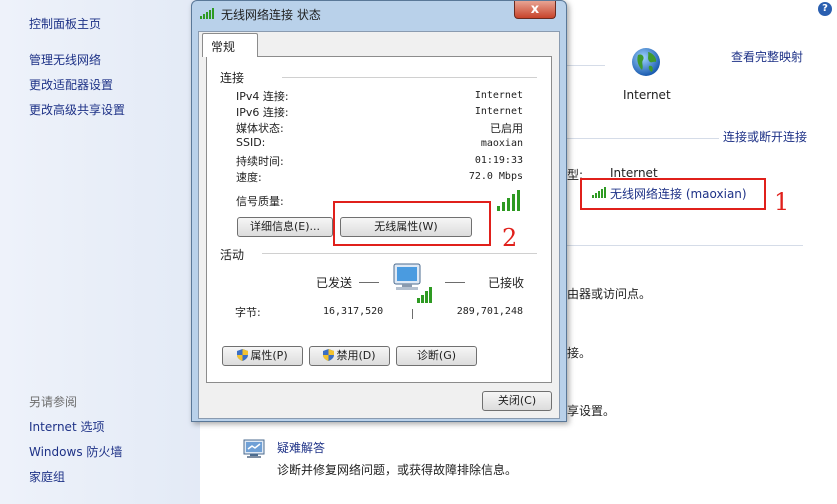 The height and width of the screenshot is (504, 837). Describe the element at coordinates (251, 142) in the screenshot. I see `ssid-label: SSID:` at that location.